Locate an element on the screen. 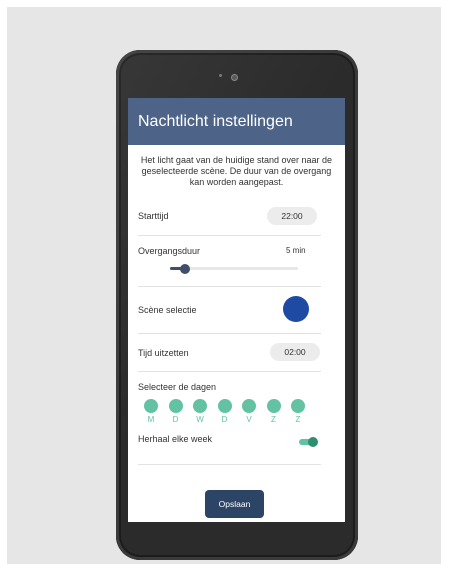 The width and height of the screenshot is (449, 571). day-selector: MDWDVZZ is located at coordinates (229, 414).